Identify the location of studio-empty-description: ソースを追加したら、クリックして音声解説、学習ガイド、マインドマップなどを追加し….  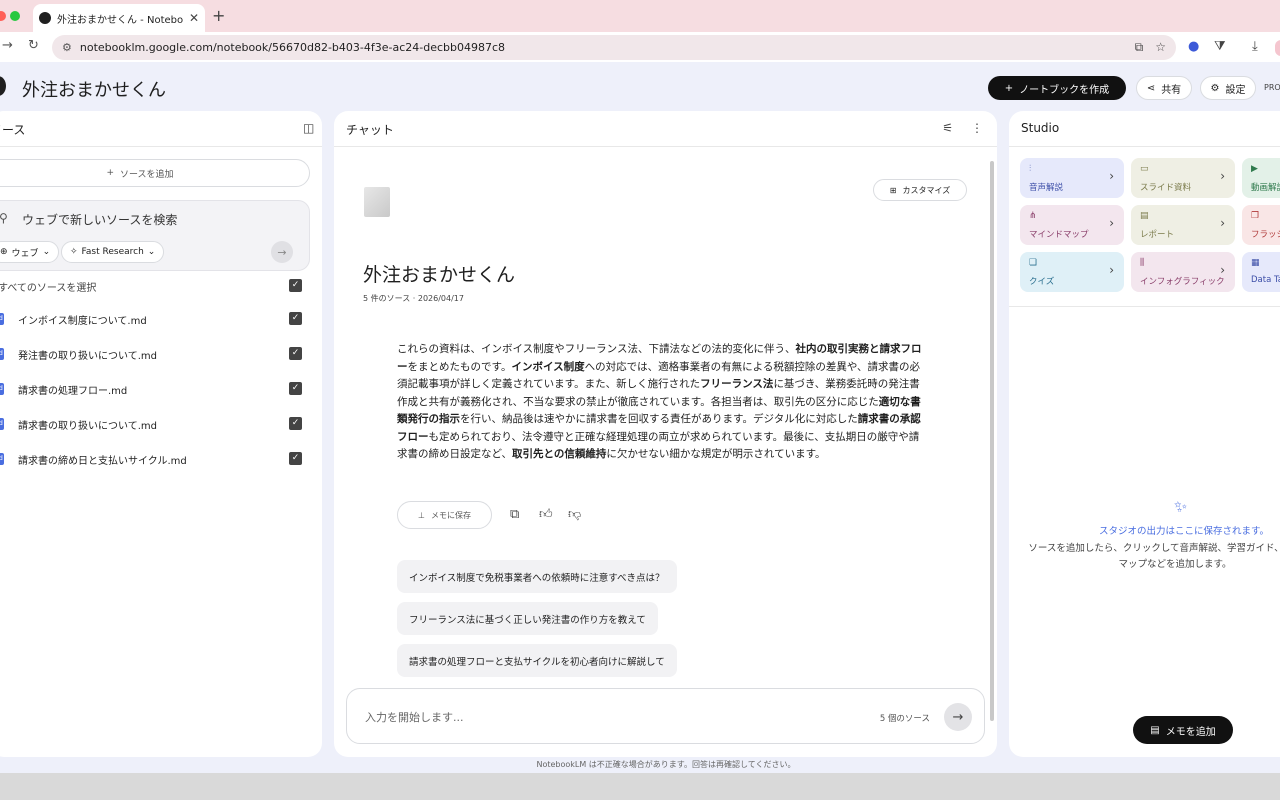
(1154, 556).